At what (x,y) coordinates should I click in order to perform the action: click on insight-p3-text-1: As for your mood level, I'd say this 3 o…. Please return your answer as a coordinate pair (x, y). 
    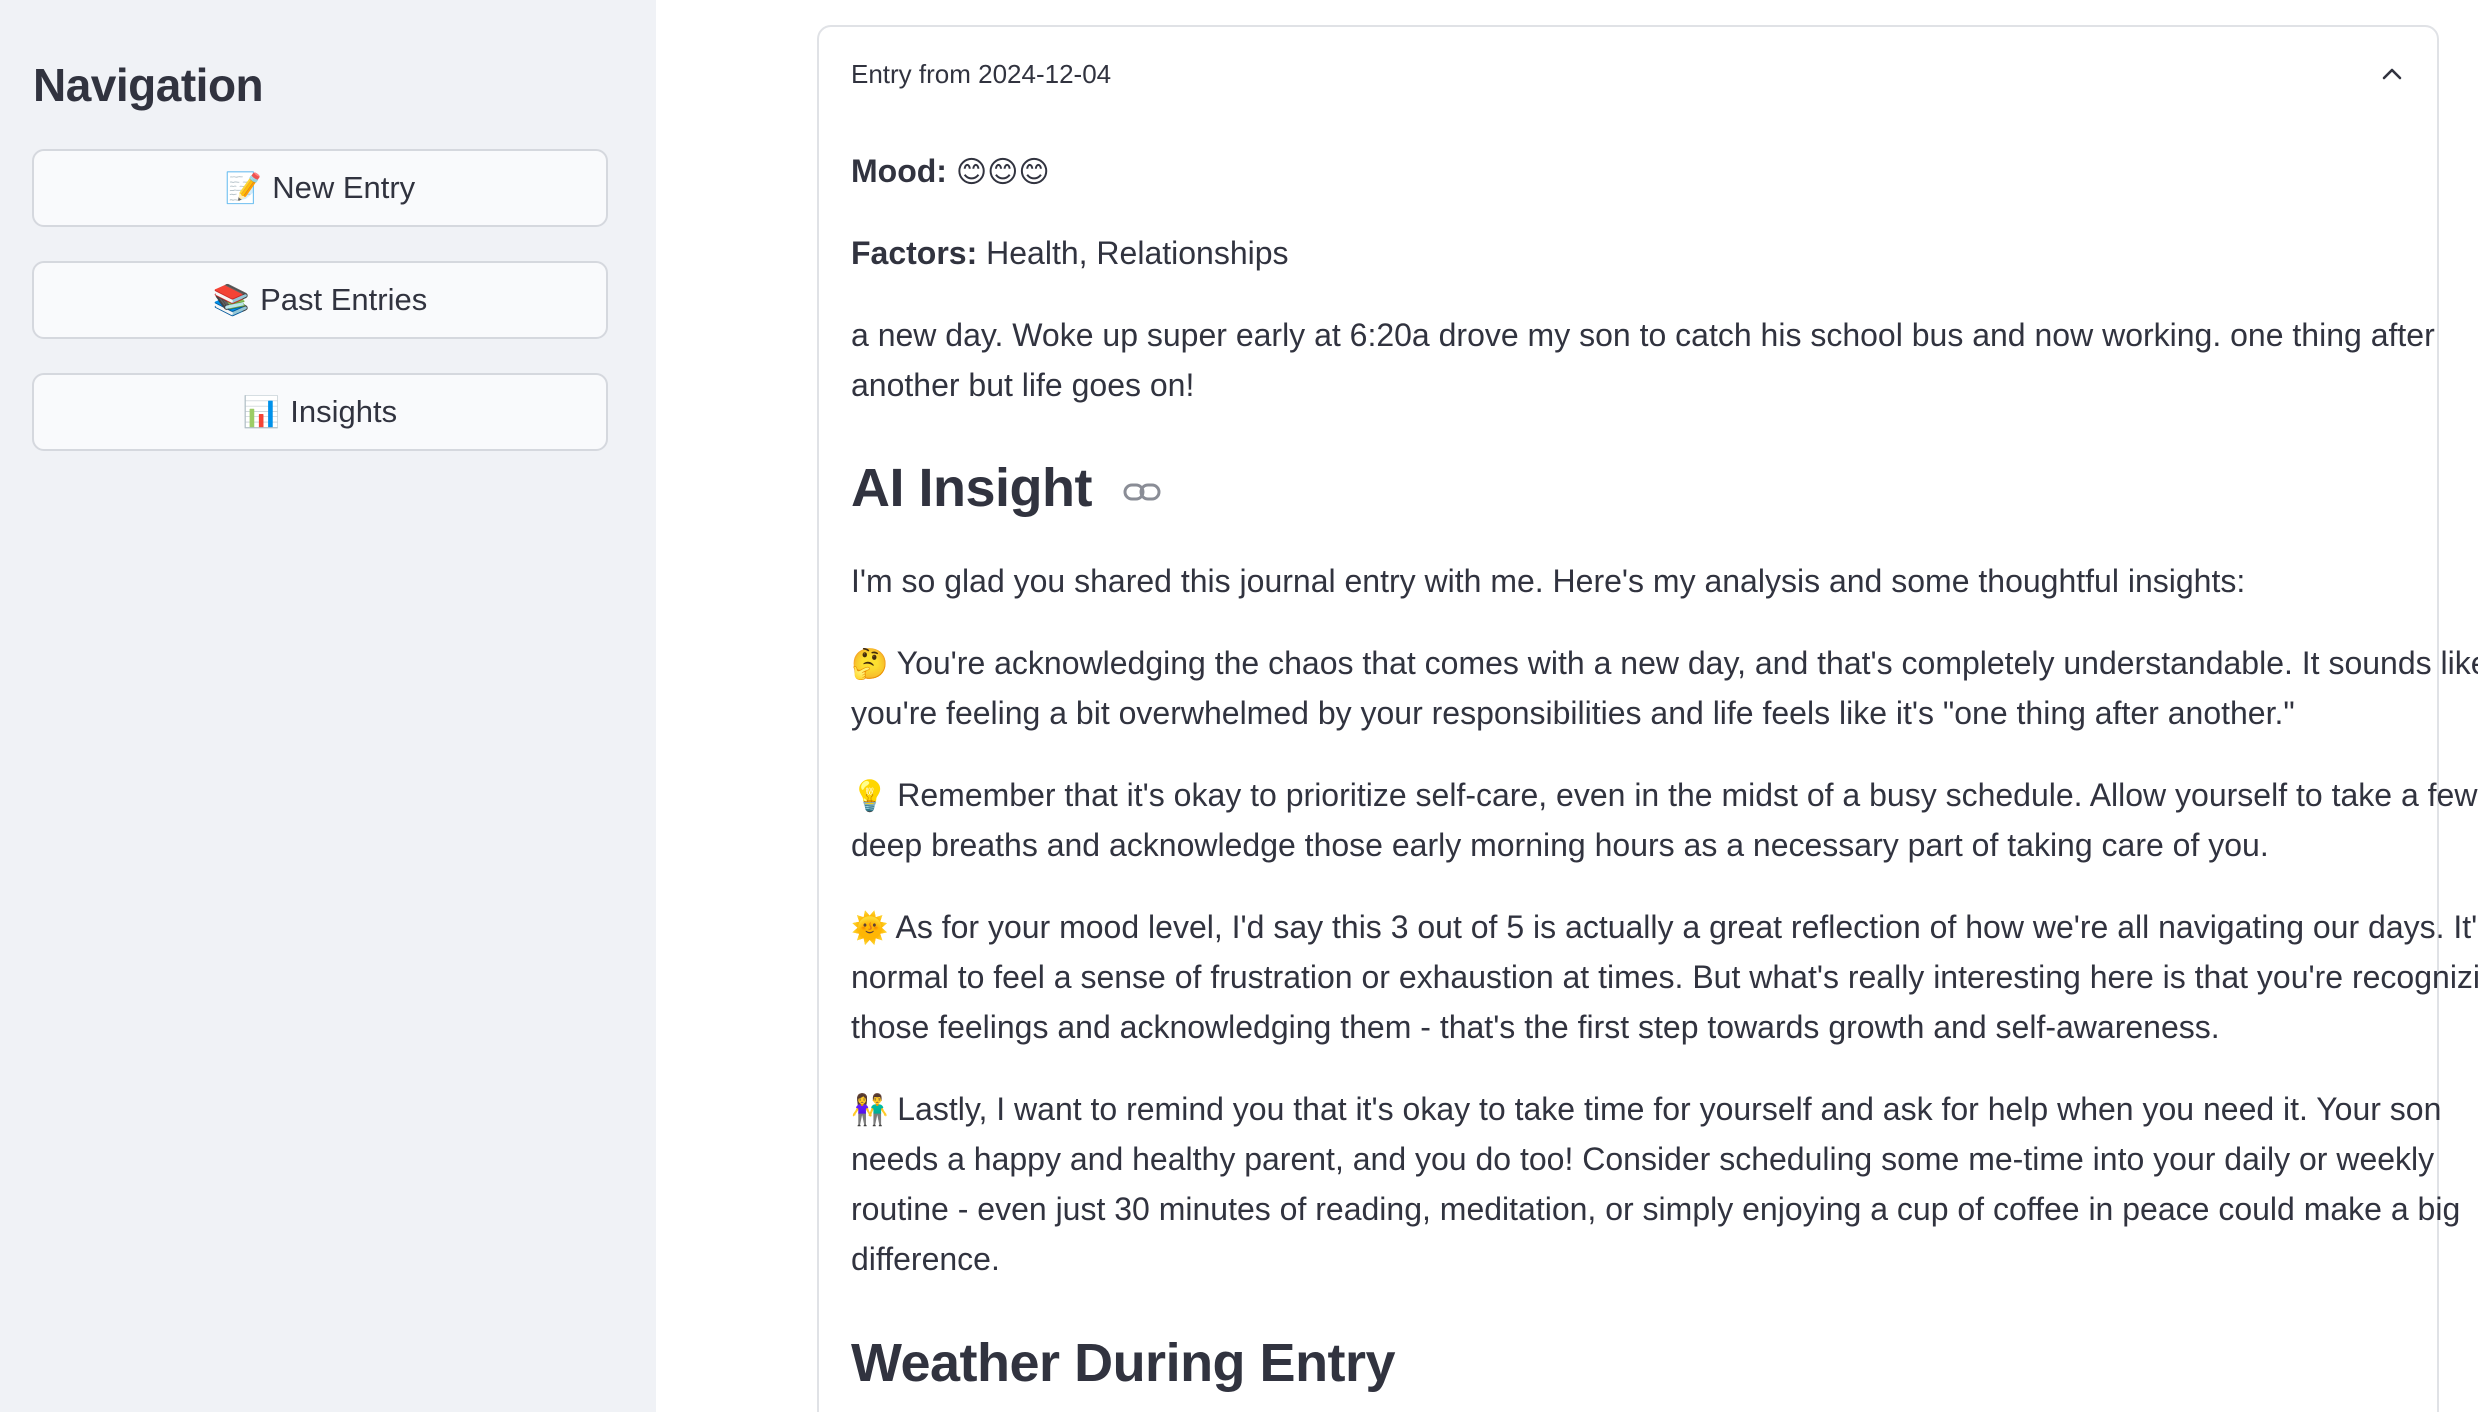
    Looking at the image, I should click on (1686, 927).